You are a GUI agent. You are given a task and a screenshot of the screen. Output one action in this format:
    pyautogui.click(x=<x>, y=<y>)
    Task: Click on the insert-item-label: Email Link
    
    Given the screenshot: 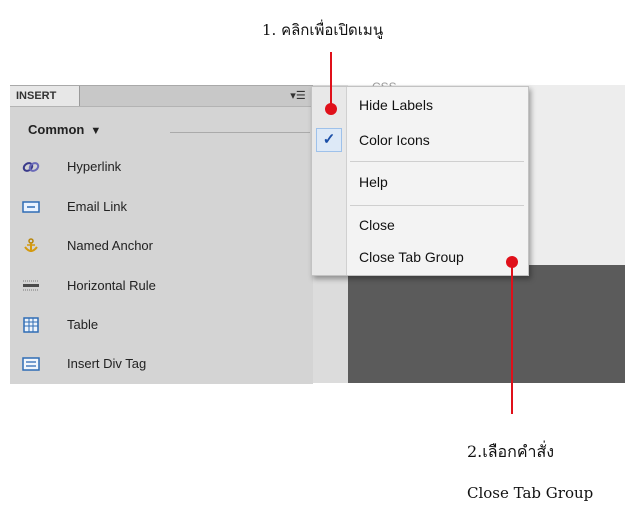 What is the action you would take?
    pyautogui.click(x=97, y=206)
    